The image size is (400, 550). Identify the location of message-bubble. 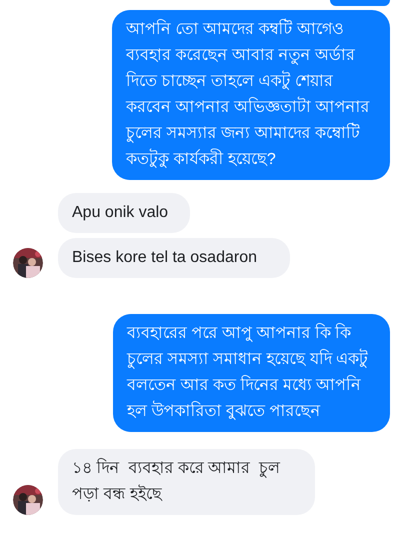
(360, 3).